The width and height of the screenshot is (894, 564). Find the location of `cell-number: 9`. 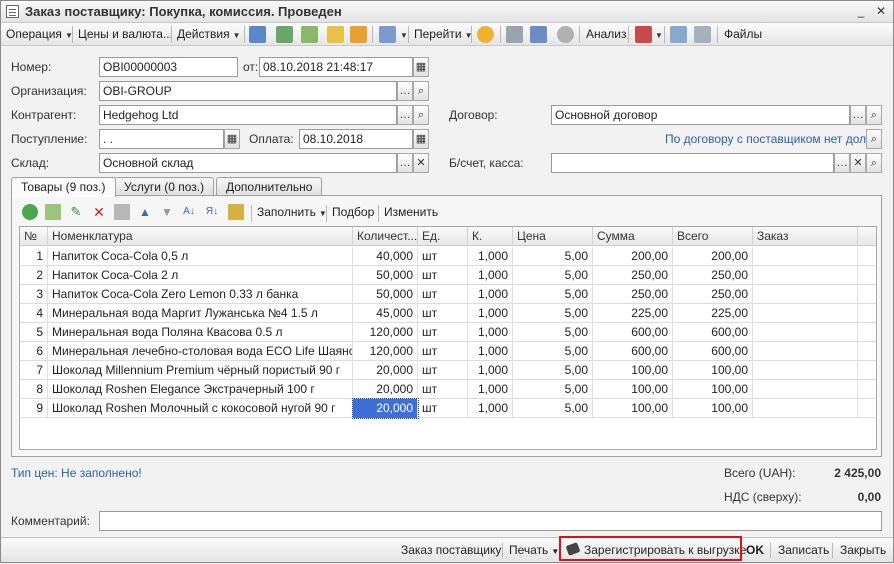

cell-number: 9 is located at coordinates (34, 408).